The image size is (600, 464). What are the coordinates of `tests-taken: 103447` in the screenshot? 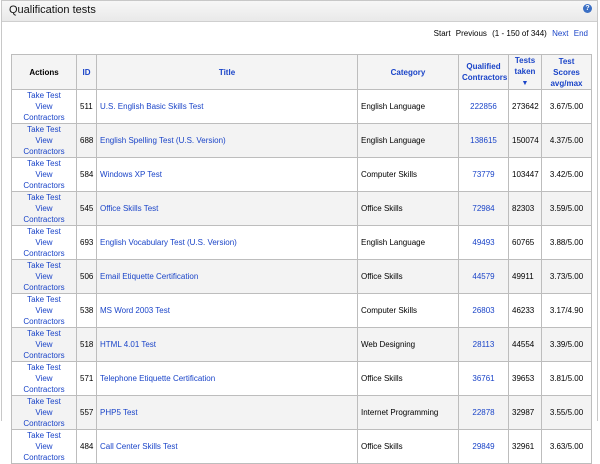 It's located at (525, 174).